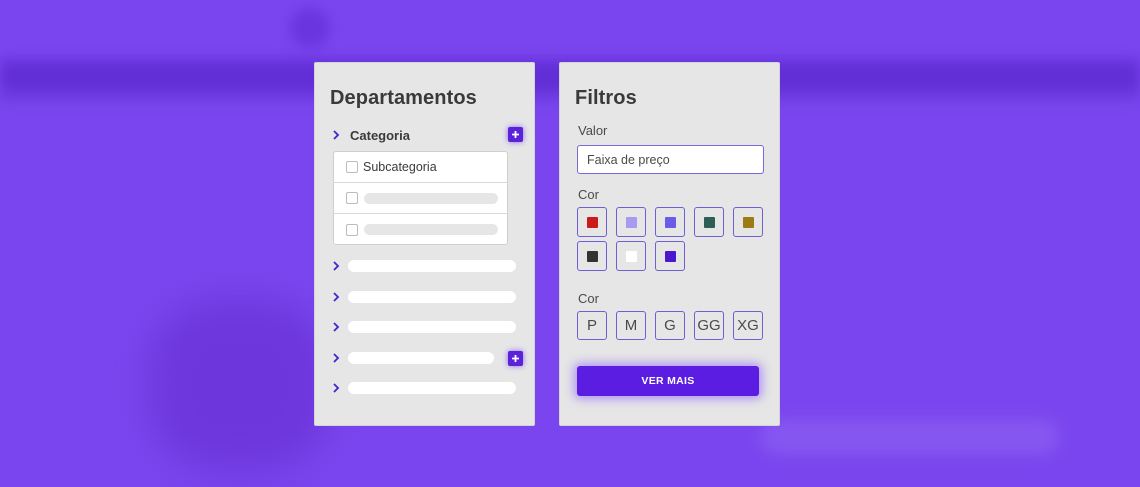 The height and width of the screenshot is (487, 1140). Describe the element at coordinates (426, 135) in the screenshot. I see `category-row: Categoria` at that location.